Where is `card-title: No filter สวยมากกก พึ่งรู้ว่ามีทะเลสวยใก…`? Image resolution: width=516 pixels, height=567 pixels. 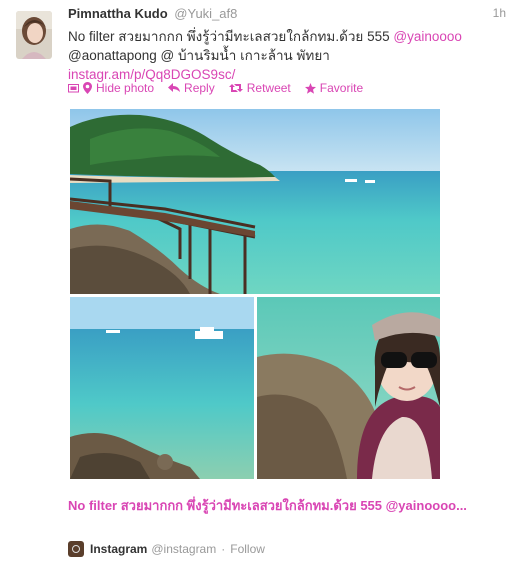
card-title: No filter สวยมากกก พึ่งรู้ว่ามีทะเลสวยใก… is located at coordinates (283, 505).